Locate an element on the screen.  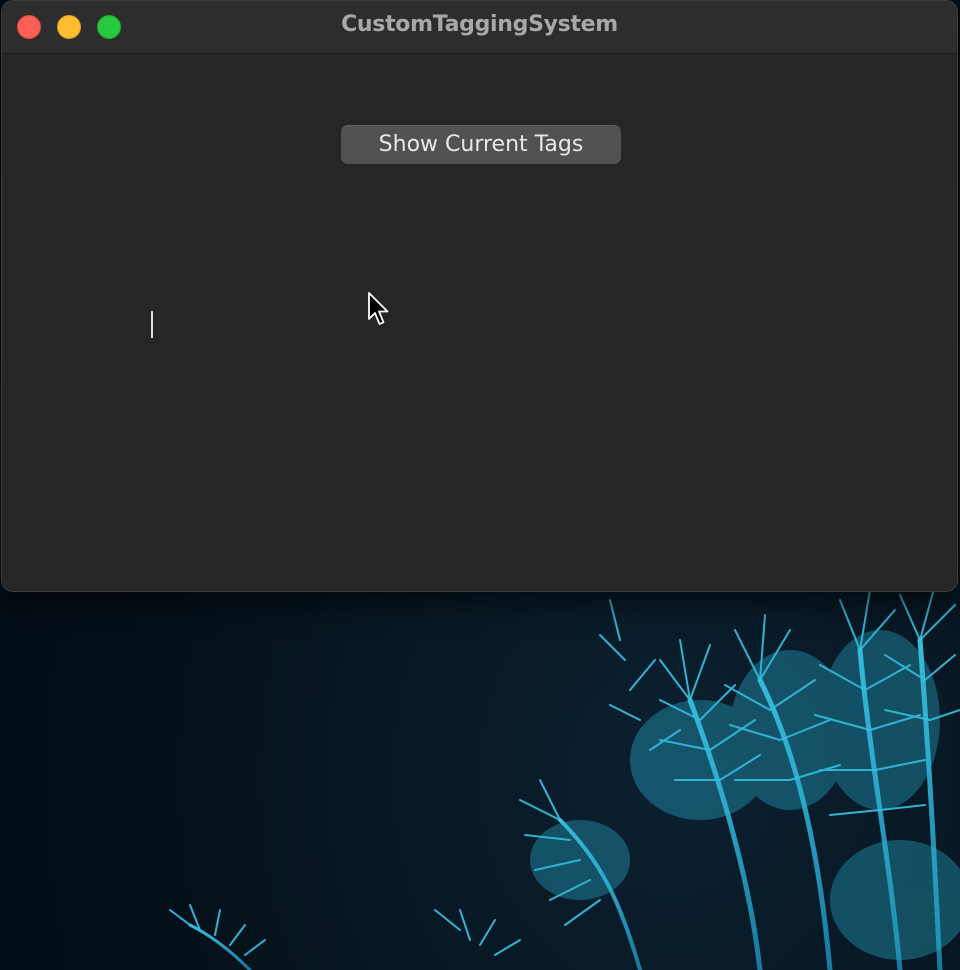
title-bar: CustomTaggingSystem is located at coordinates (479, 27).